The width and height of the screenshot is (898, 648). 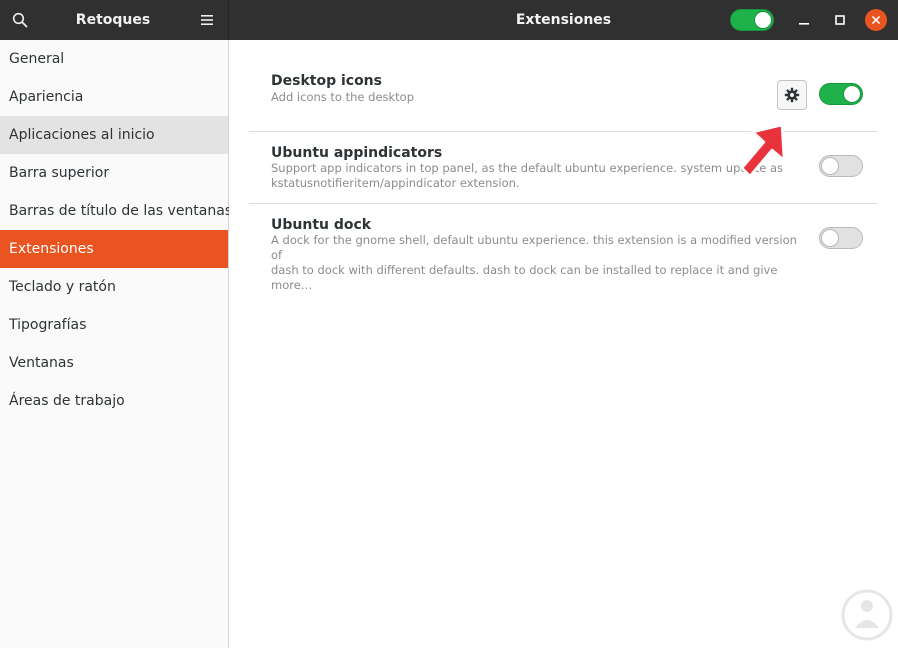 What do you see at coordinates (114, 287) in the screenshot?
I see `sidebar-item-teclado-y-raton: Teclado y ratón` at bounding box center [114, 287].